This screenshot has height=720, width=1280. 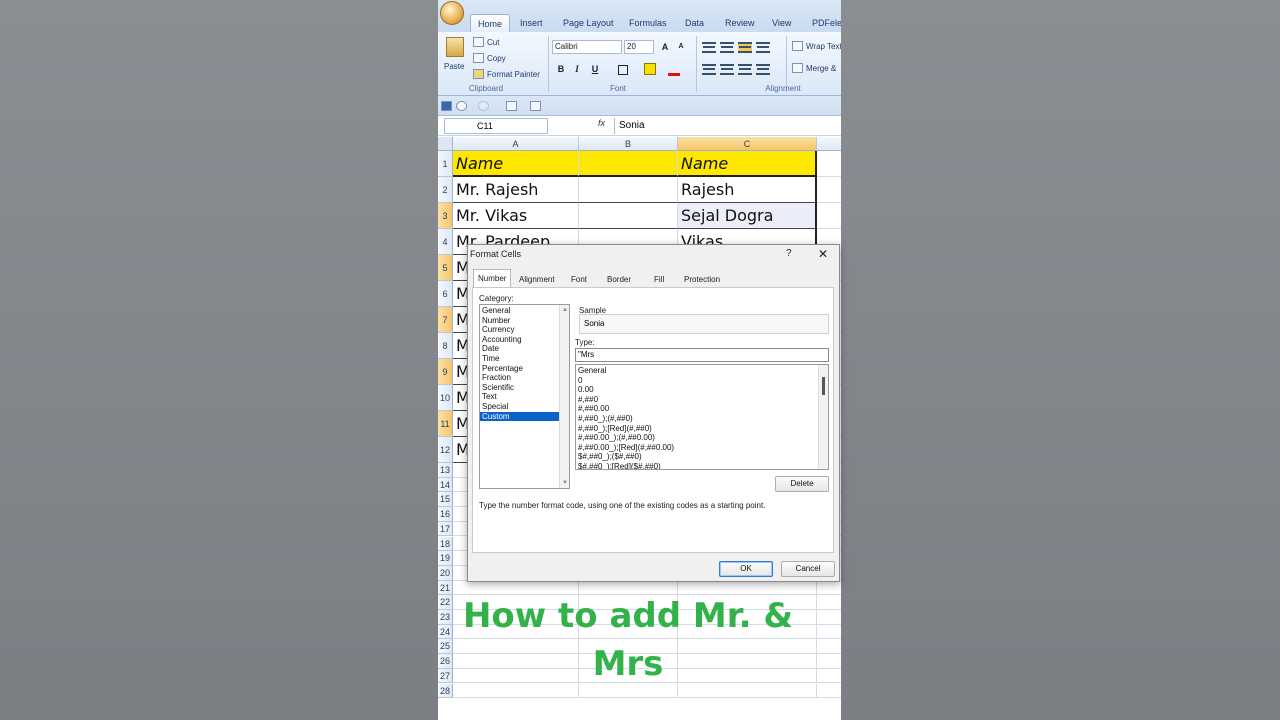 I want to click on column-header-c: C, so click(x=747, y=144).